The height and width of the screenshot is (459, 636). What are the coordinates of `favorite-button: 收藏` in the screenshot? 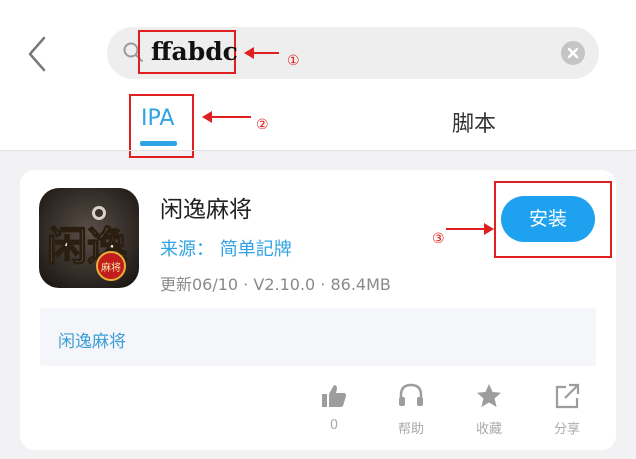 It's located at (489, 410).